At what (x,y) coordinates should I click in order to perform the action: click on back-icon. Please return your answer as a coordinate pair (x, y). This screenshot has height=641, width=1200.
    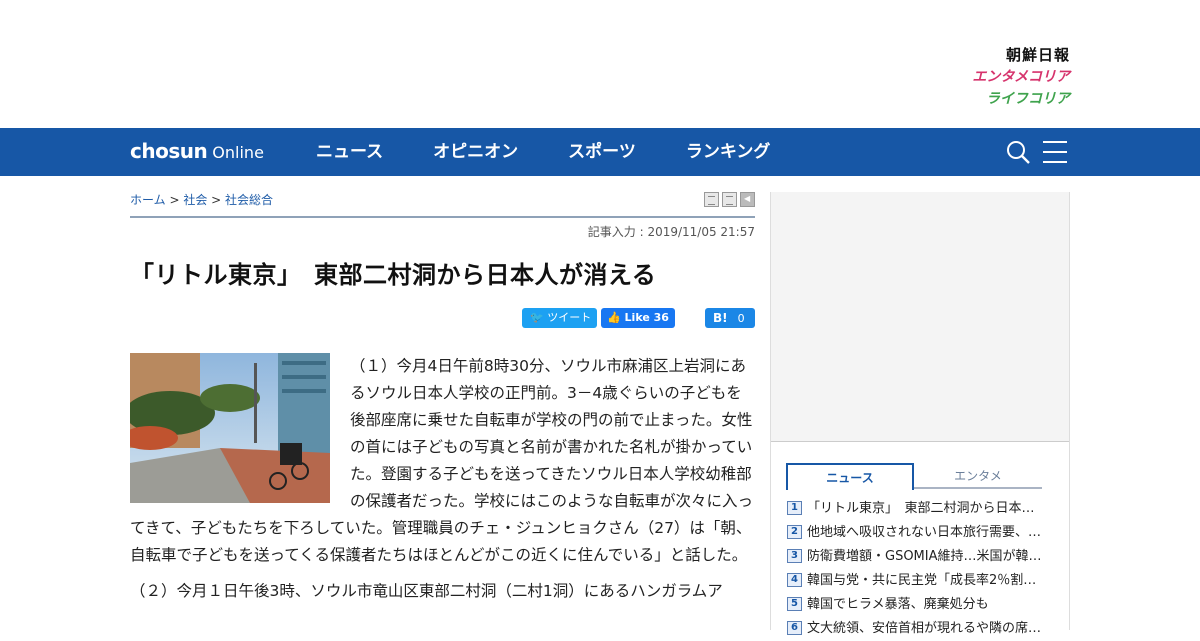
    Looking at the image, I should click on (747, 199).